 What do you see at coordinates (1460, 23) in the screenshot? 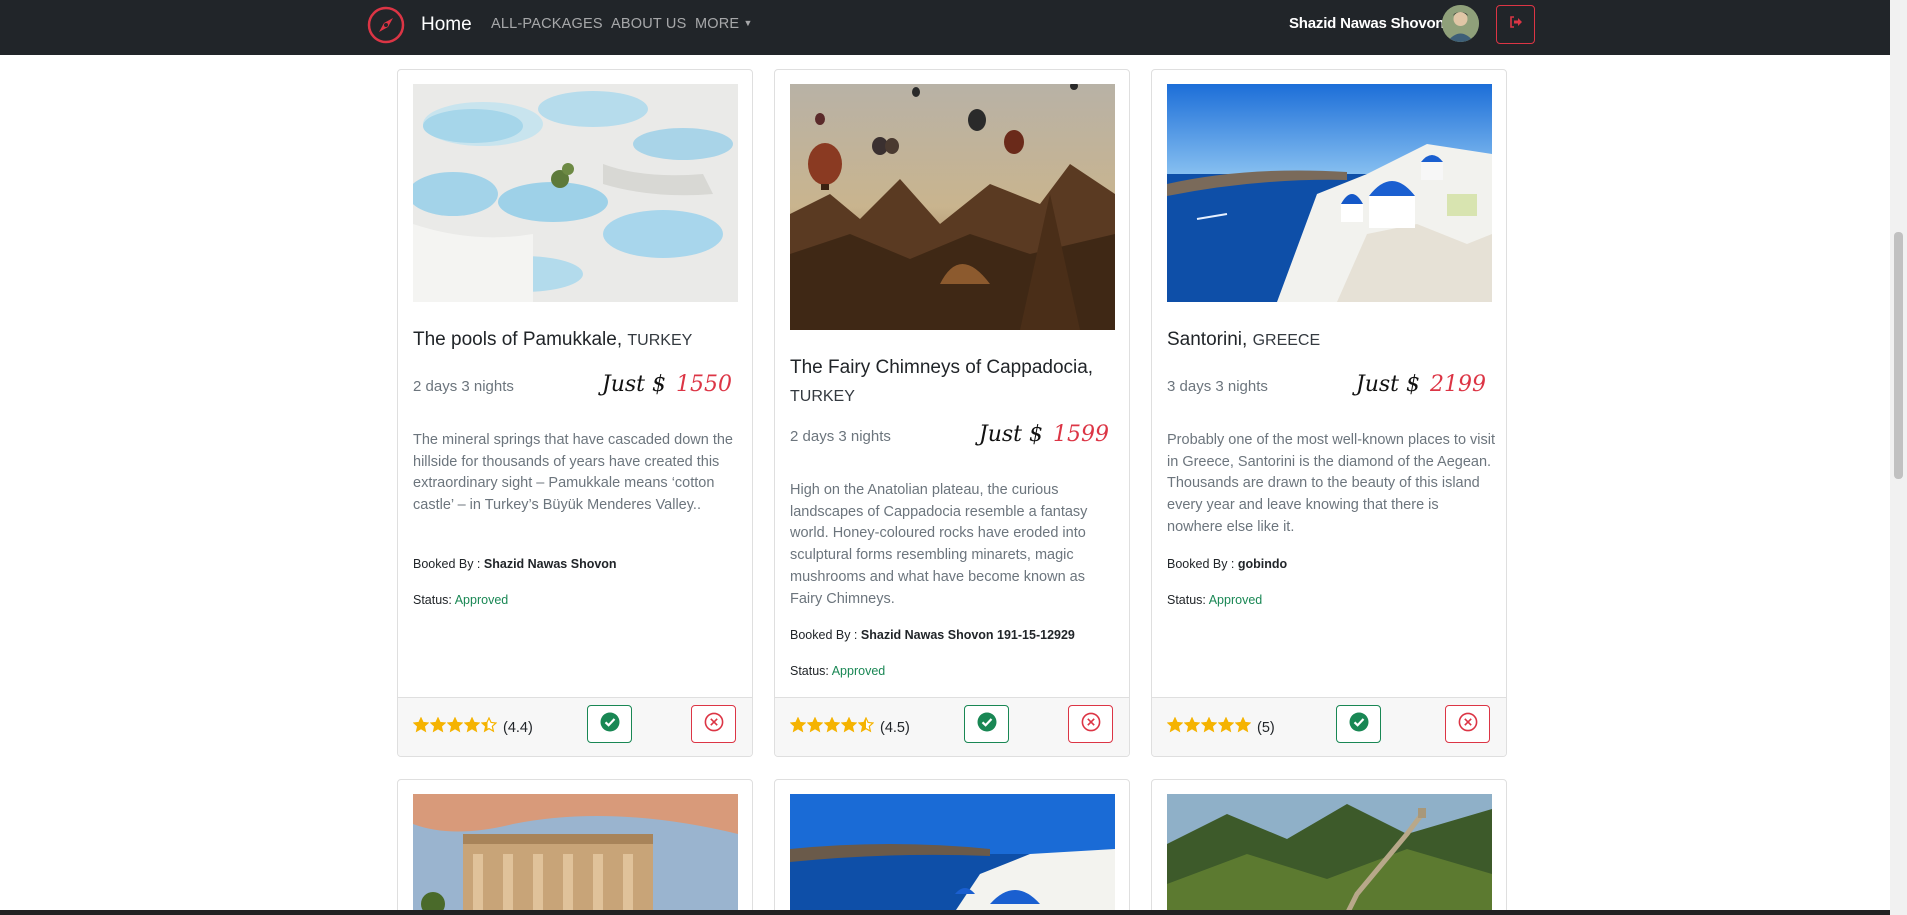
I see `avatar` at bounding box center [1460, 23].